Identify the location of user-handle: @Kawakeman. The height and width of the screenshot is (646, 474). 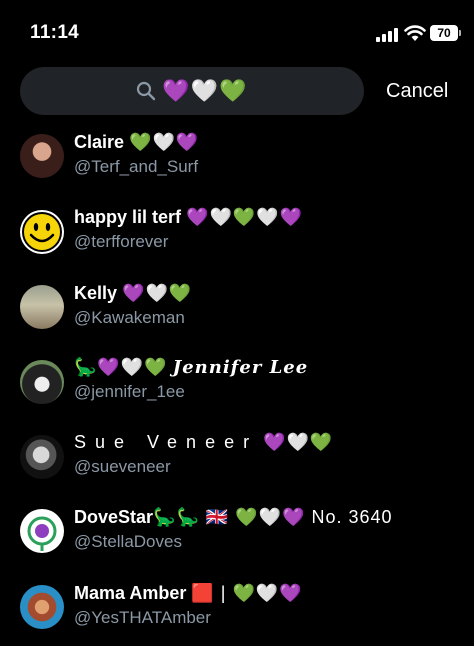
(129, 317).